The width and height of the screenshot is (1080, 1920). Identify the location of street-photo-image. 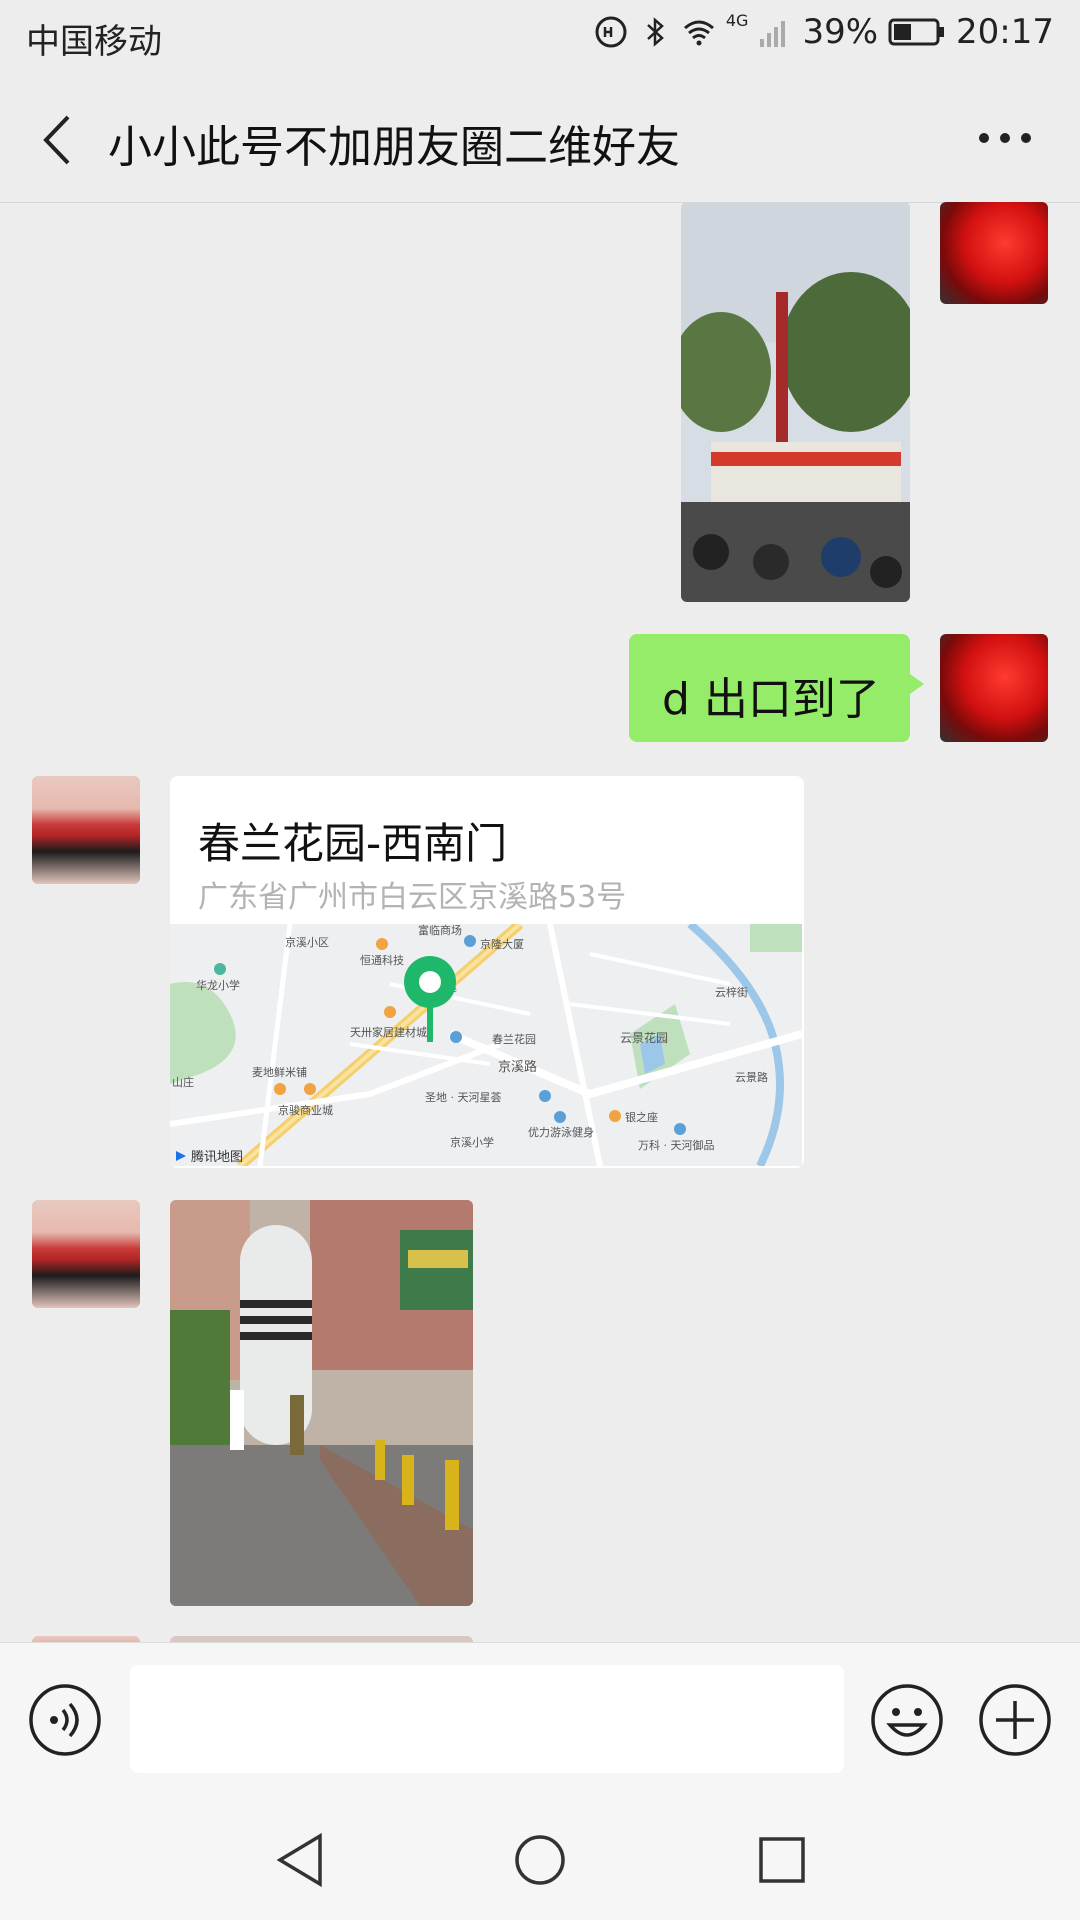
(795, 402).